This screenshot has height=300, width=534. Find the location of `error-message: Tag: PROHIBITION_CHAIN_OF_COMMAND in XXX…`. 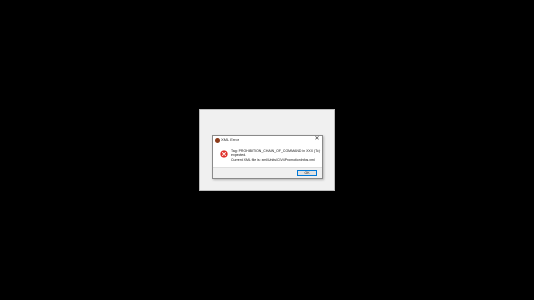

error-message: Tag: PROHIBITION_CHAIN_OF_COMMAND in XXX… is located at coordinates (276, 155).